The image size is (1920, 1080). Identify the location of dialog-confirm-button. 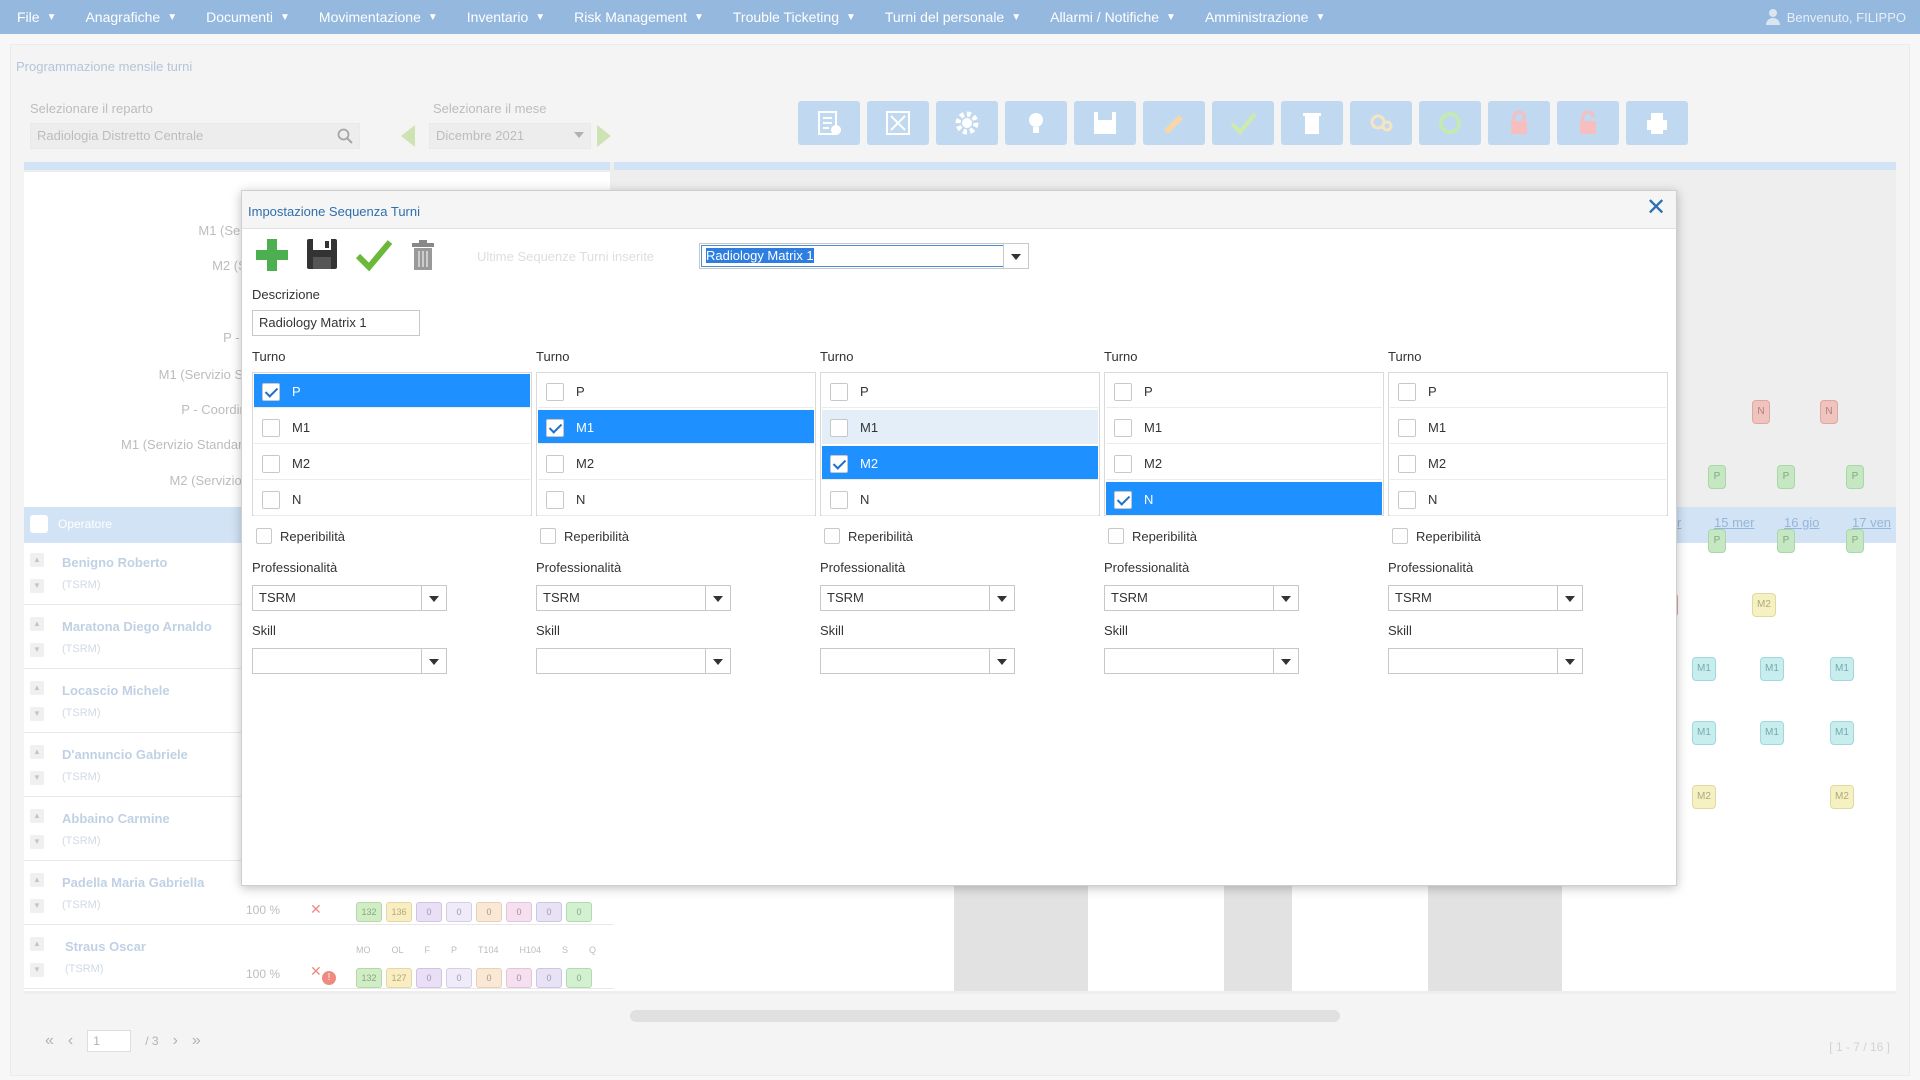
(374, 255).